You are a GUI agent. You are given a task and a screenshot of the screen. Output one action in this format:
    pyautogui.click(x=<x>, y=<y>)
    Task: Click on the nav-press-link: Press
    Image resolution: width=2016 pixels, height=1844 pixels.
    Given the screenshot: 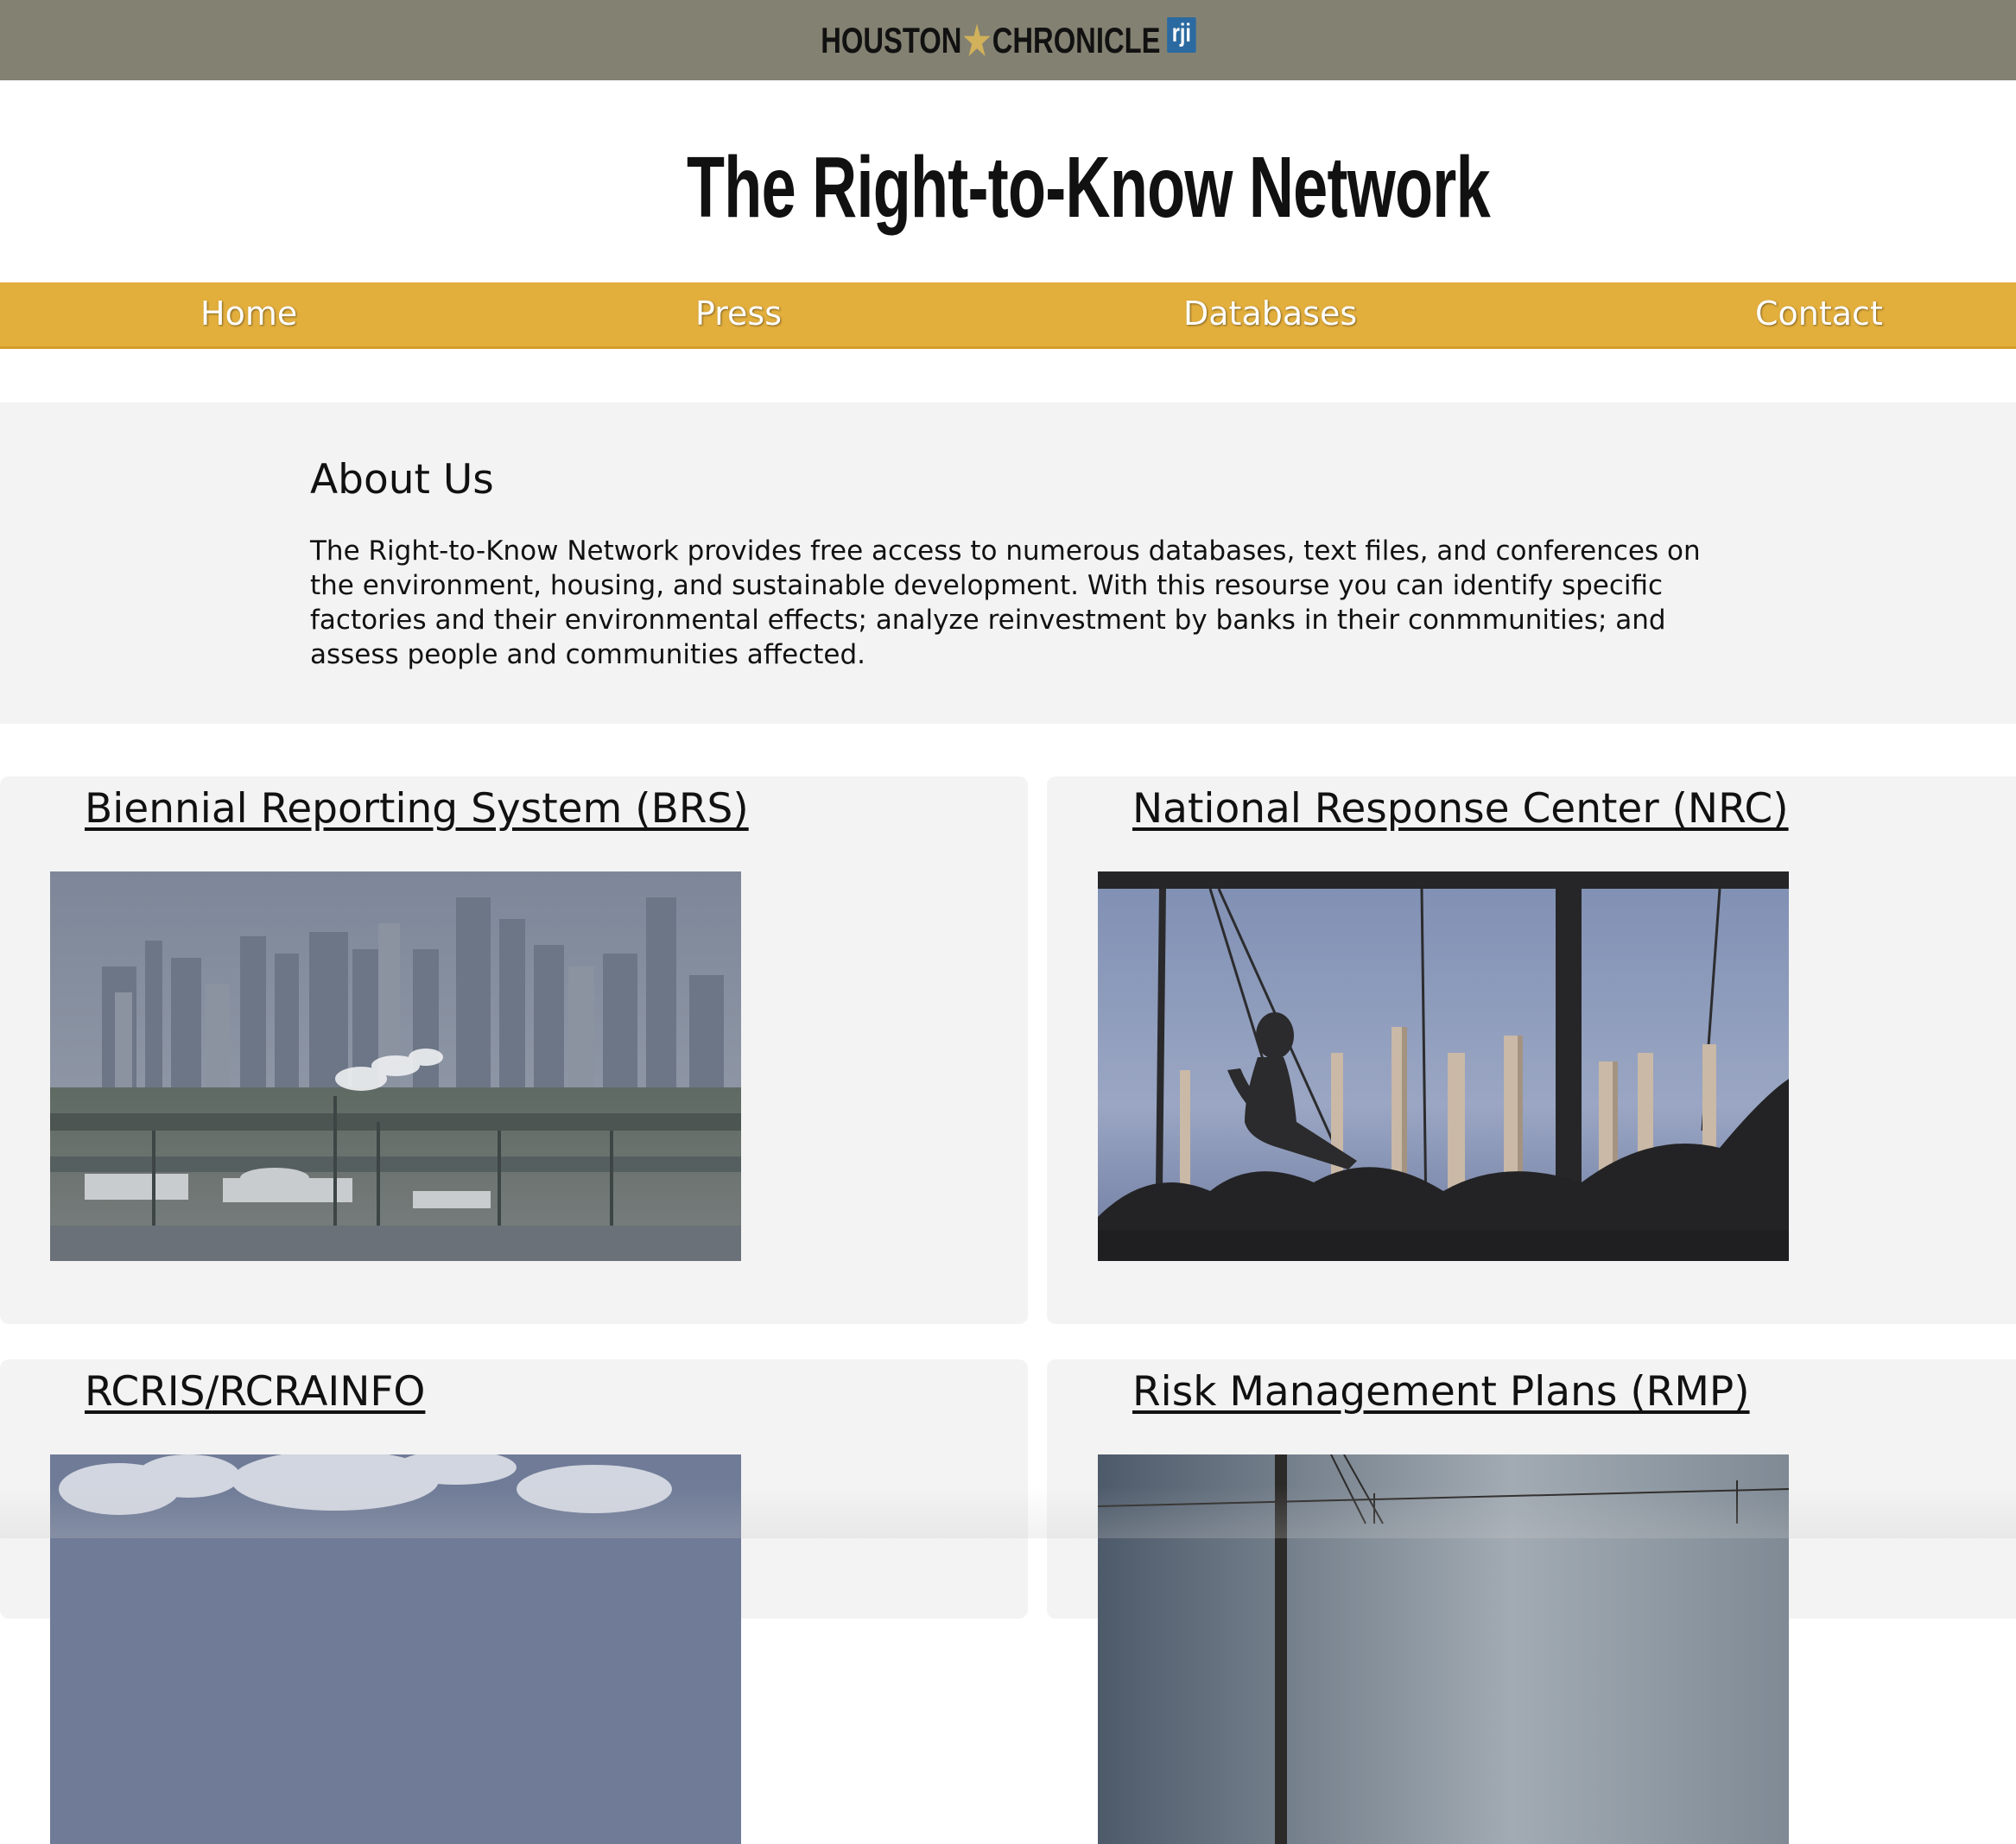 What is the action you would take?
    pyautogui.click(x=738, y=314)
    